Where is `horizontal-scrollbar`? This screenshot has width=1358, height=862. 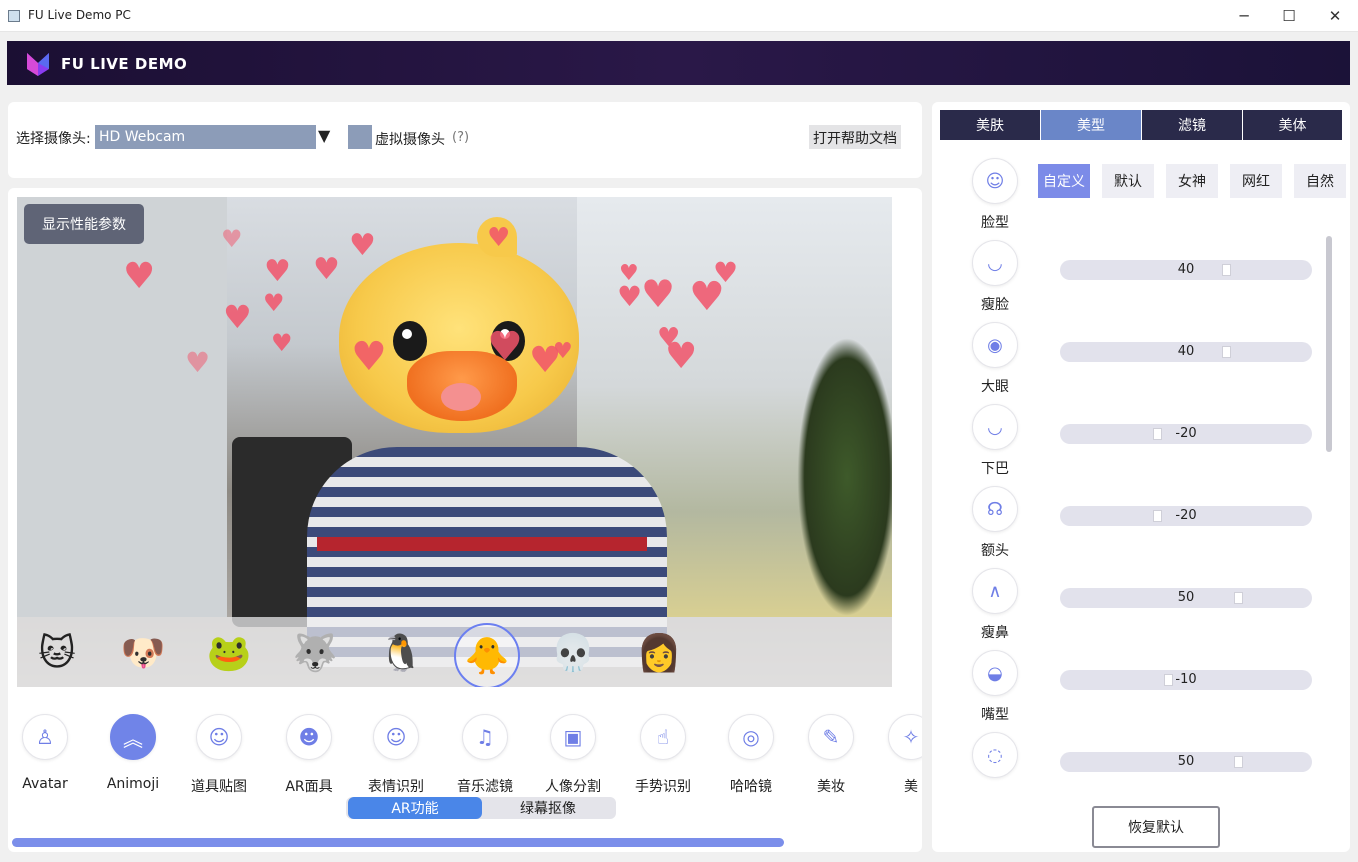
horizontal-scrollbar is located at coordinates (398, 842).